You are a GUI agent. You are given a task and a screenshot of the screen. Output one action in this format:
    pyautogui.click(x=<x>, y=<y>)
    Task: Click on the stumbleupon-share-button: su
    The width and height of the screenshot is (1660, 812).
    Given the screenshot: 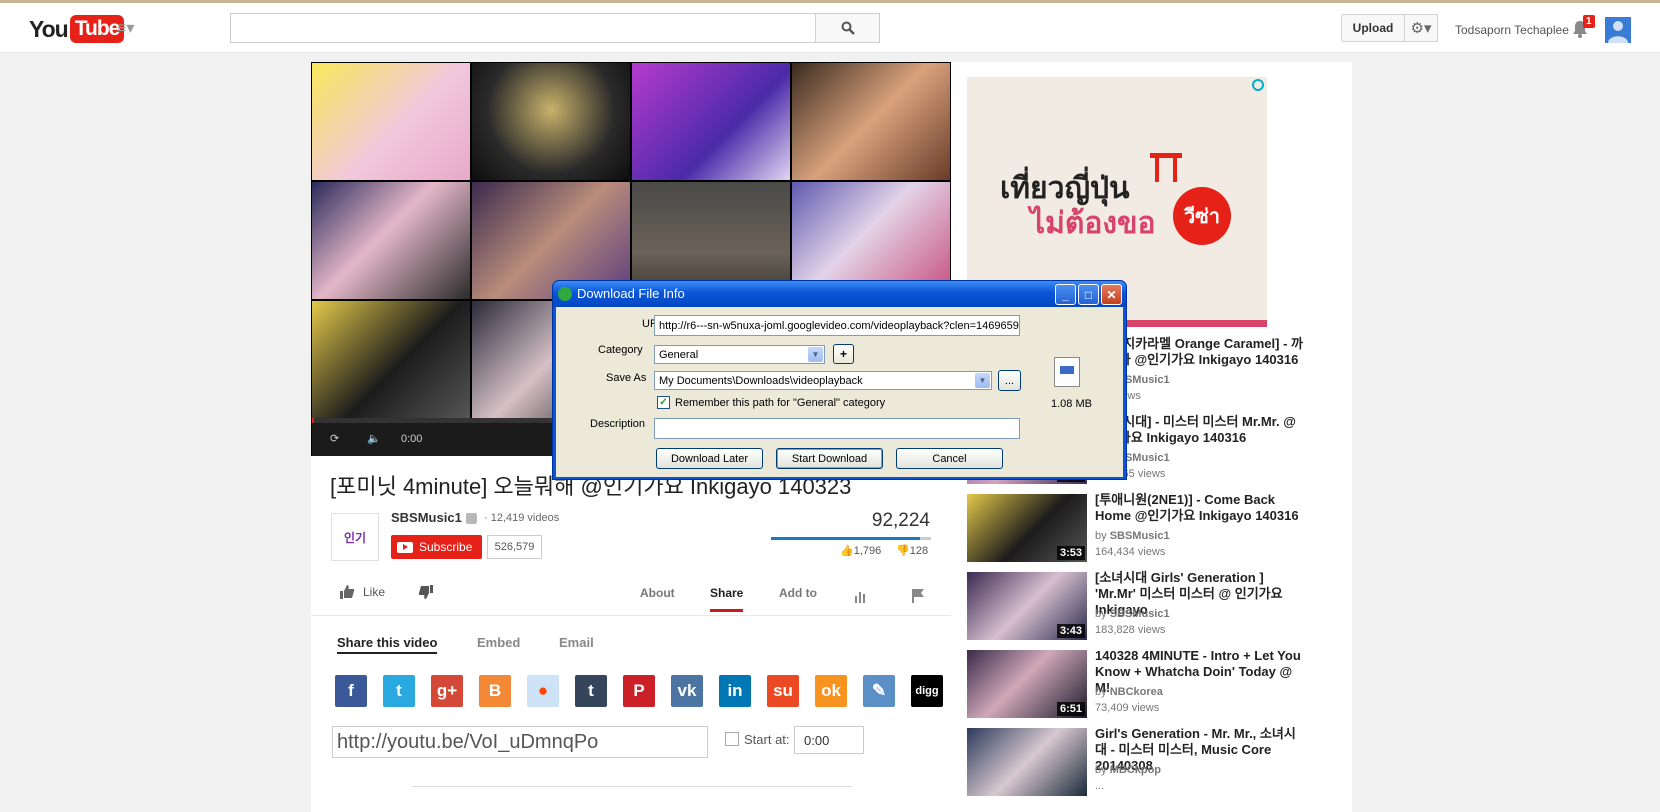 What is the action you would take?
    pyautogui.click(x=783, y=691)
    